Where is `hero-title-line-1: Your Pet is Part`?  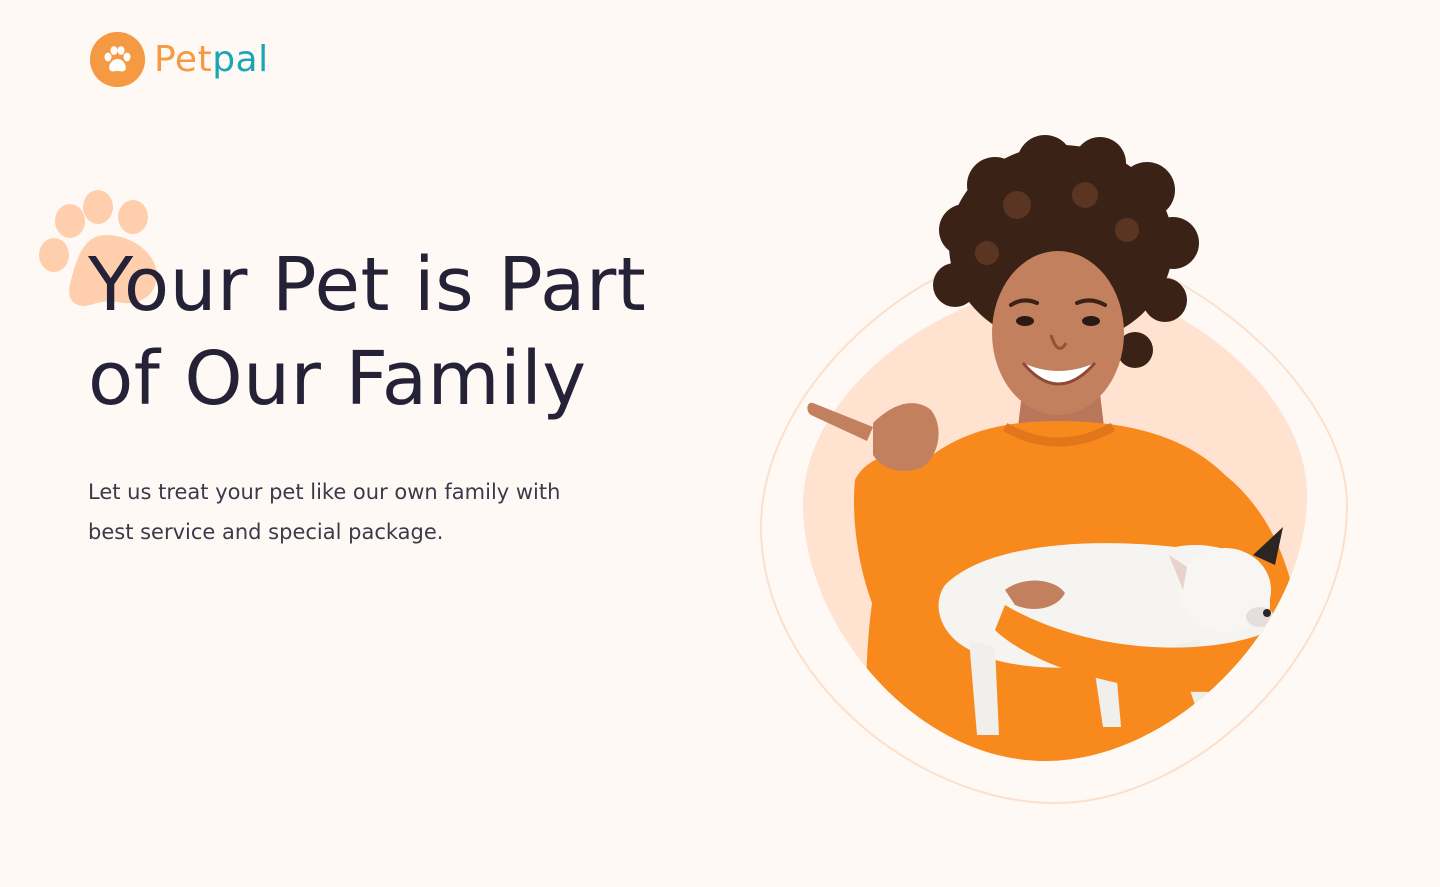 hero-title-line-1: Your Pet is Part is located at coordinates (367, 285).